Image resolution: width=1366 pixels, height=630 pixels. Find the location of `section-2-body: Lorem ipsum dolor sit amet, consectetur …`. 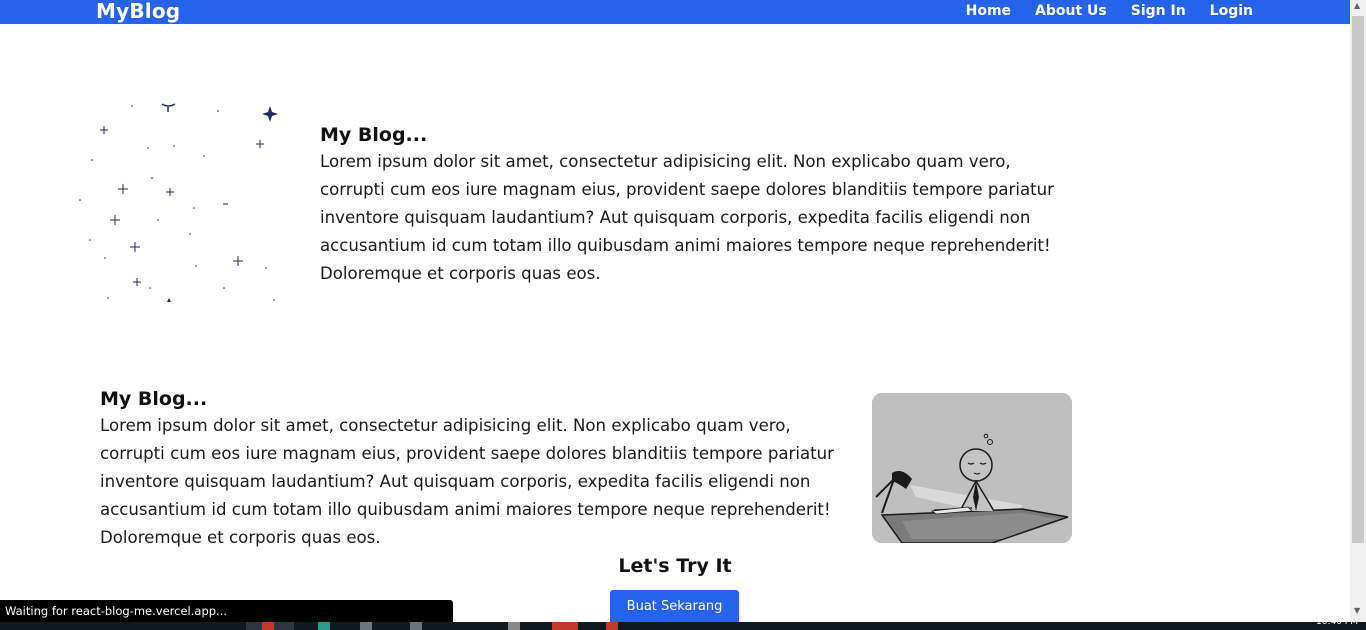

section-2-body: Lorem ipsum dolor sit amet, consectetur … is located at coordinates (467, 481).